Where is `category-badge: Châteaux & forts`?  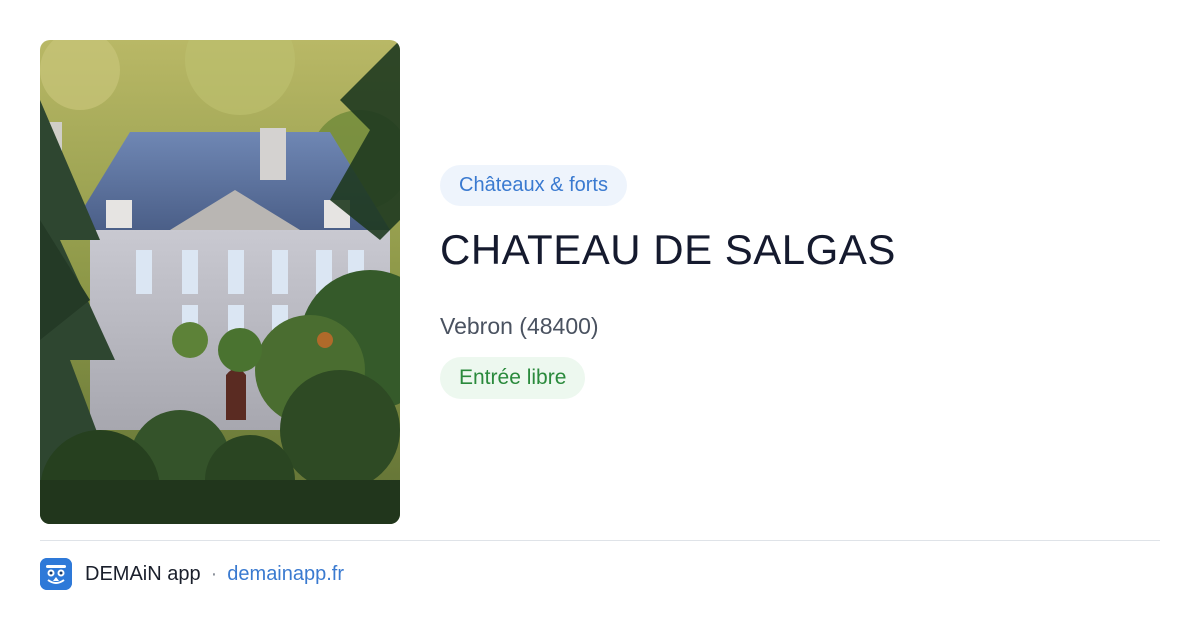
category-badge: Châteaux & forts is located at coordinates (533, 185).